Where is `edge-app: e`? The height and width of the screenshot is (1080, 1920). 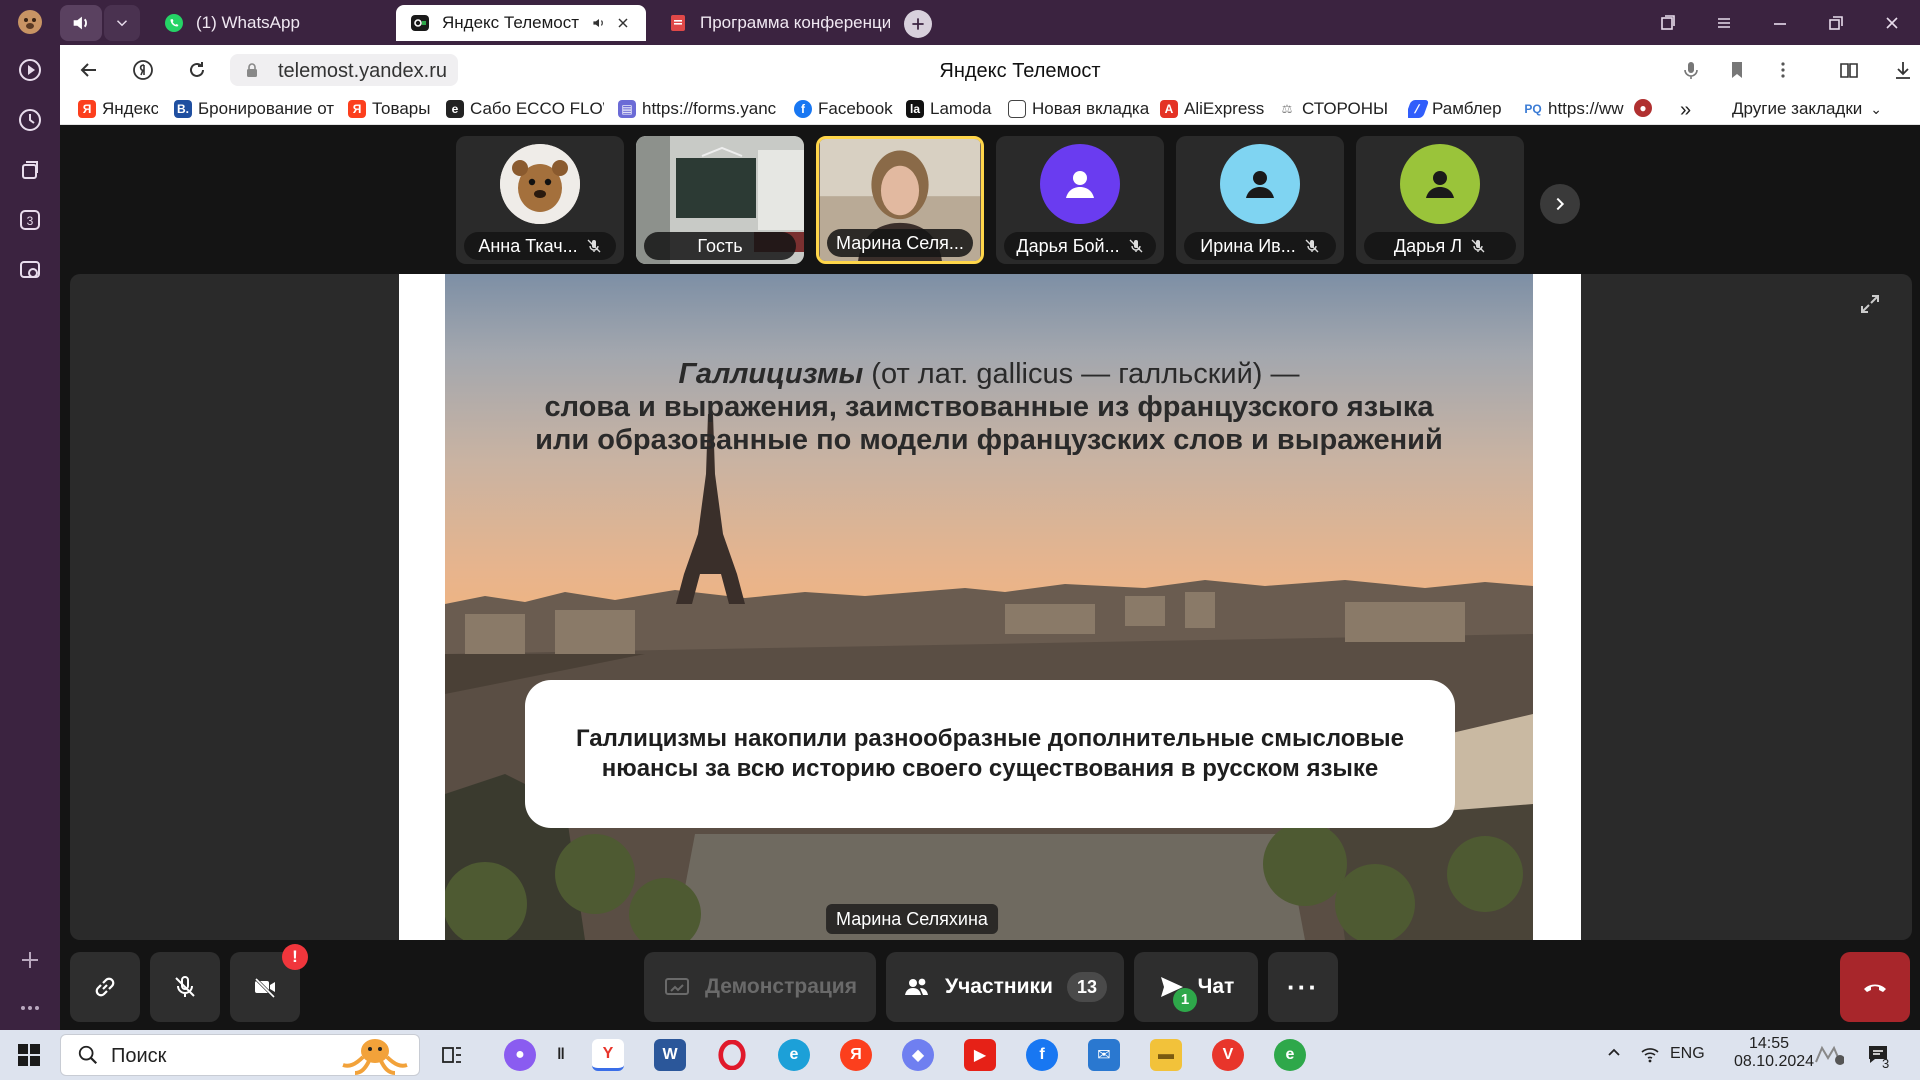 edge-app: e is located at coordinates (794, 1055).